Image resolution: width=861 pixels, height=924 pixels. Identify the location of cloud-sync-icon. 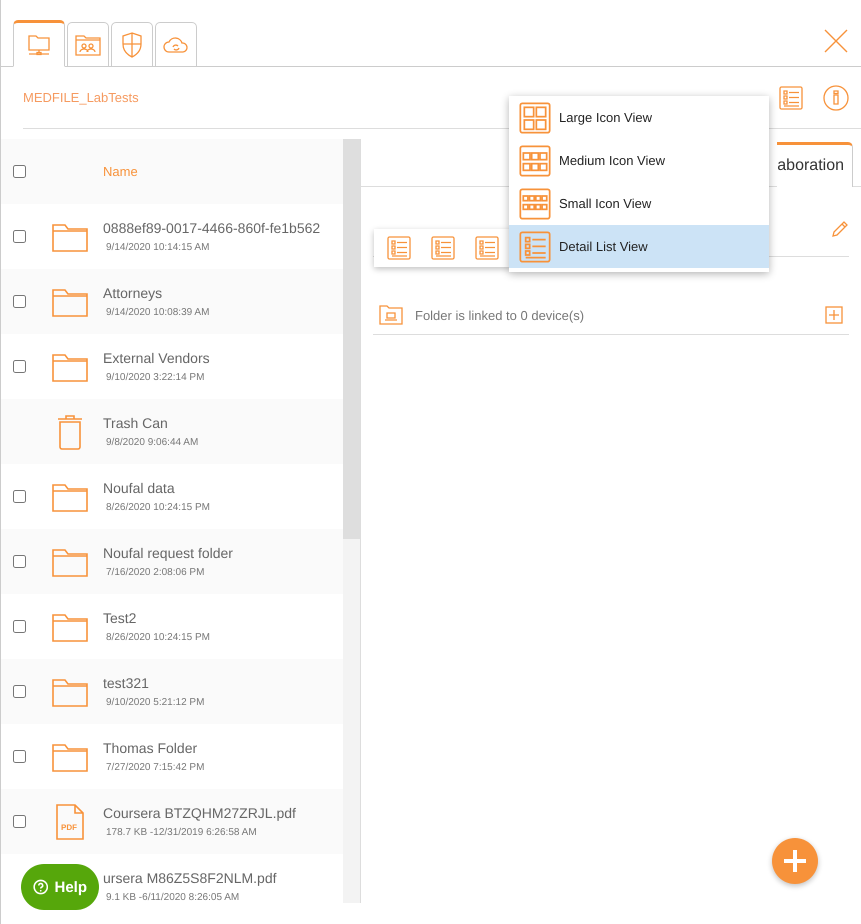
(176, 44).